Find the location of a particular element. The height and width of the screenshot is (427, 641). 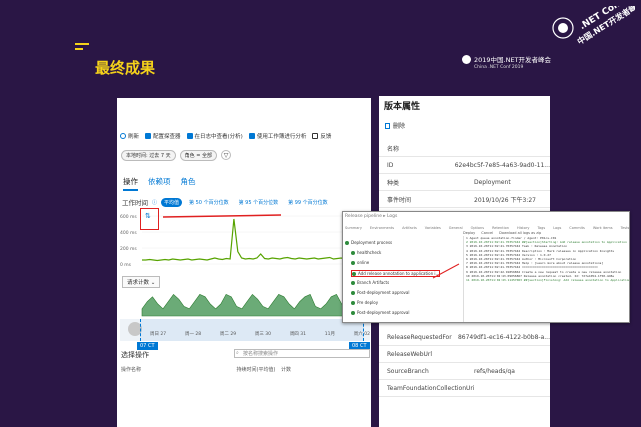

metric-chip-p50: 第 50 个百分位数 is located at coordinates (209, 202).